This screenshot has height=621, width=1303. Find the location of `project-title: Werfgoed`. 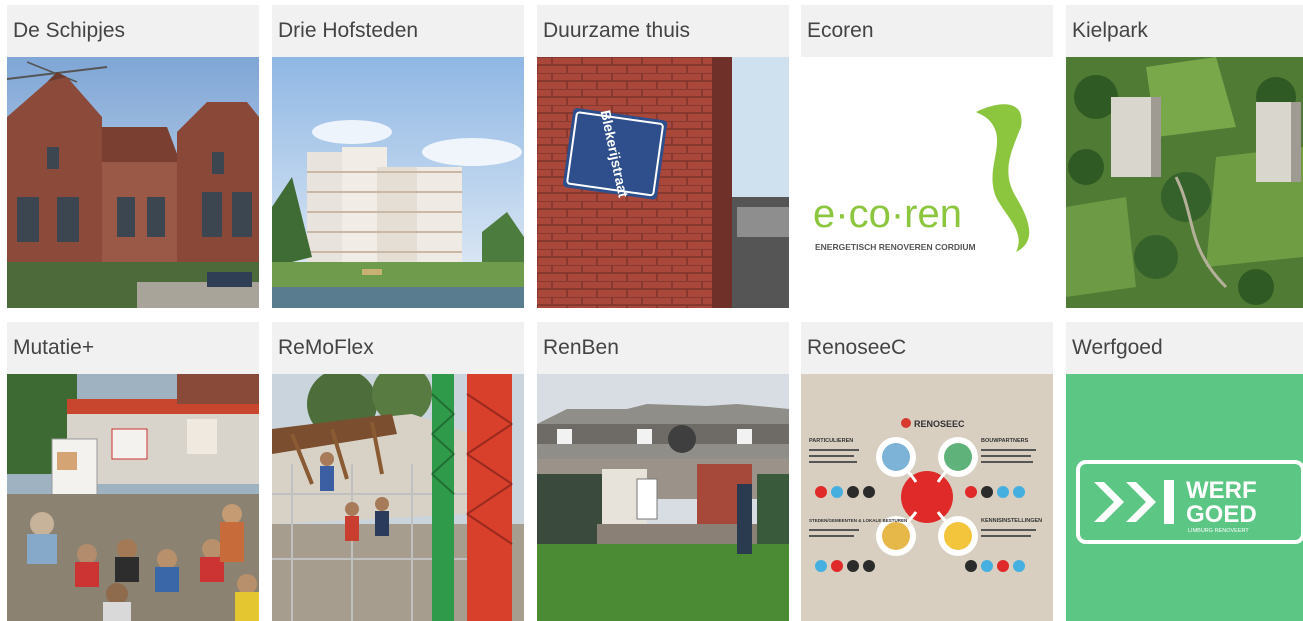

project-title: Werfgoed is located at coordinates (1184, 348).